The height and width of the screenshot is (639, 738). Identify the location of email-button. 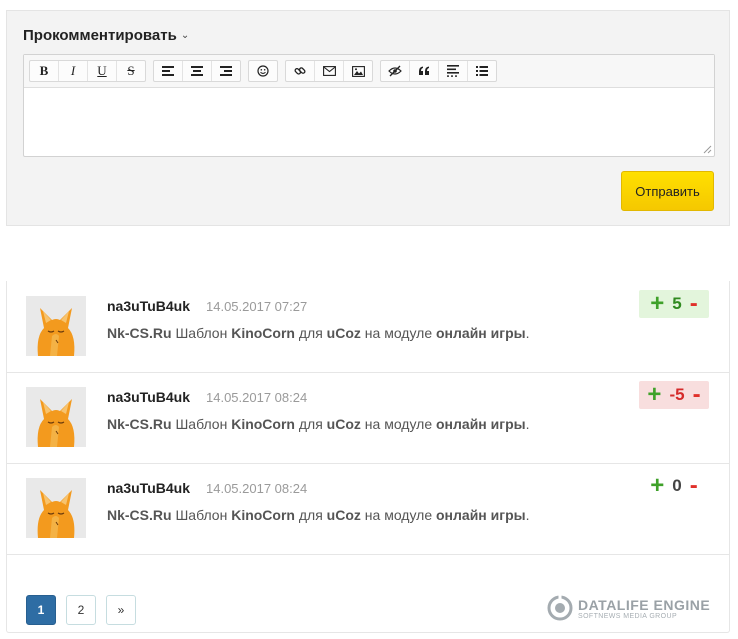
(329, 71).